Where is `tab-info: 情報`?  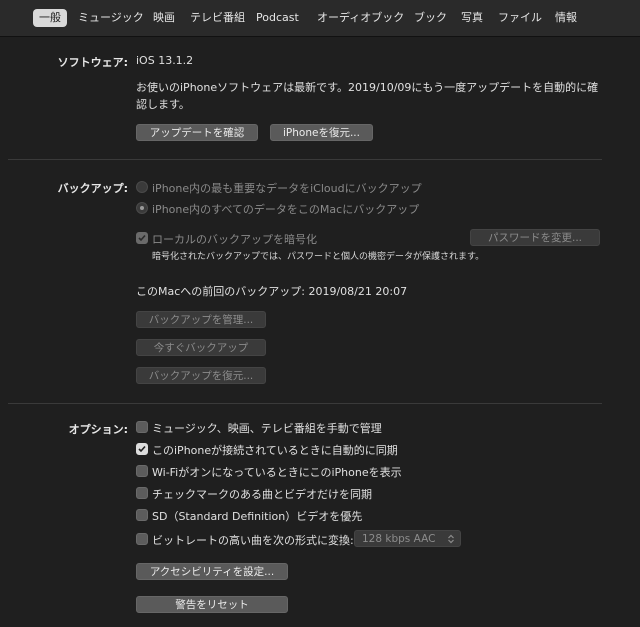 tab-info: 情報 is located at coordinates (566, 18).